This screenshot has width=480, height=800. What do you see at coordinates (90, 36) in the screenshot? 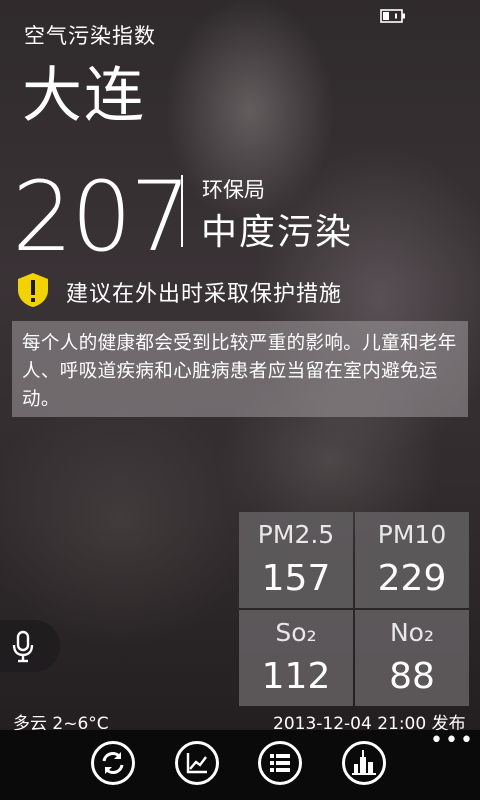
I see `app-title: 空气污染指数` at bounding box center [90, 36].